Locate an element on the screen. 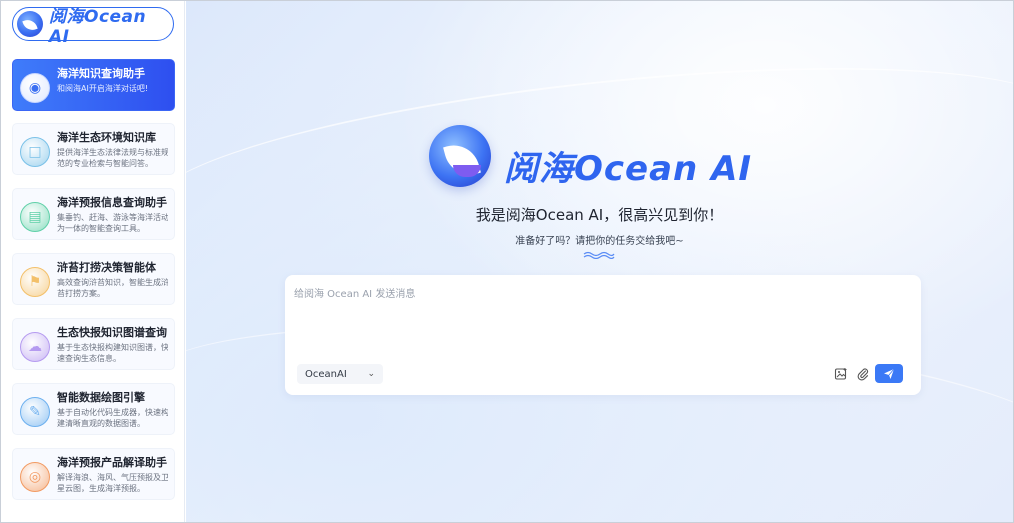  send-icon is located at coordinates (889, 373).